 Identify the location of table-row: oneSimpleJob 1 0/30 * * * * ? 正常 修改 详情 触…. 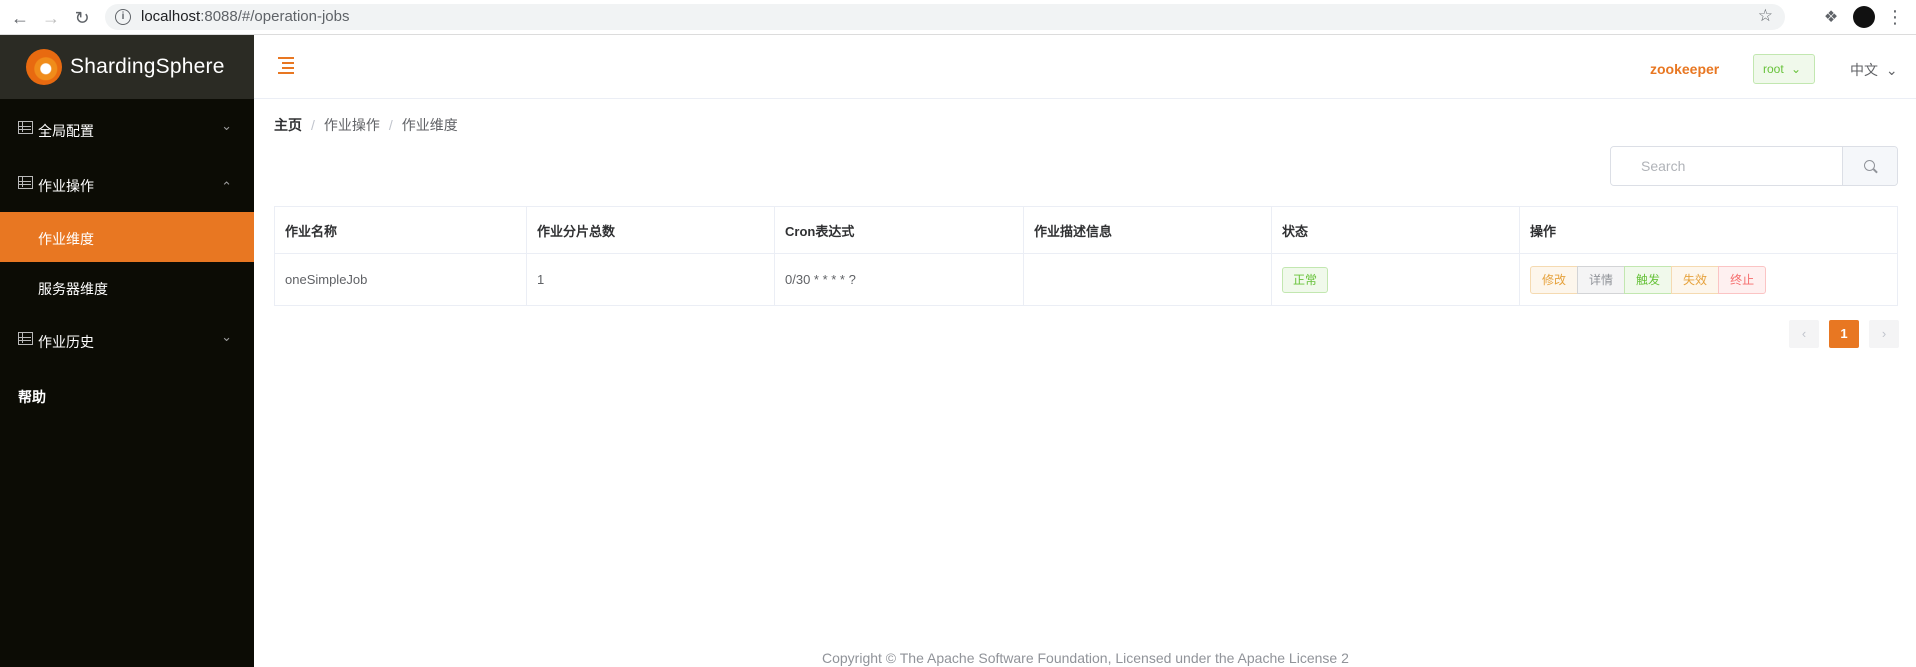
(1086, 279).